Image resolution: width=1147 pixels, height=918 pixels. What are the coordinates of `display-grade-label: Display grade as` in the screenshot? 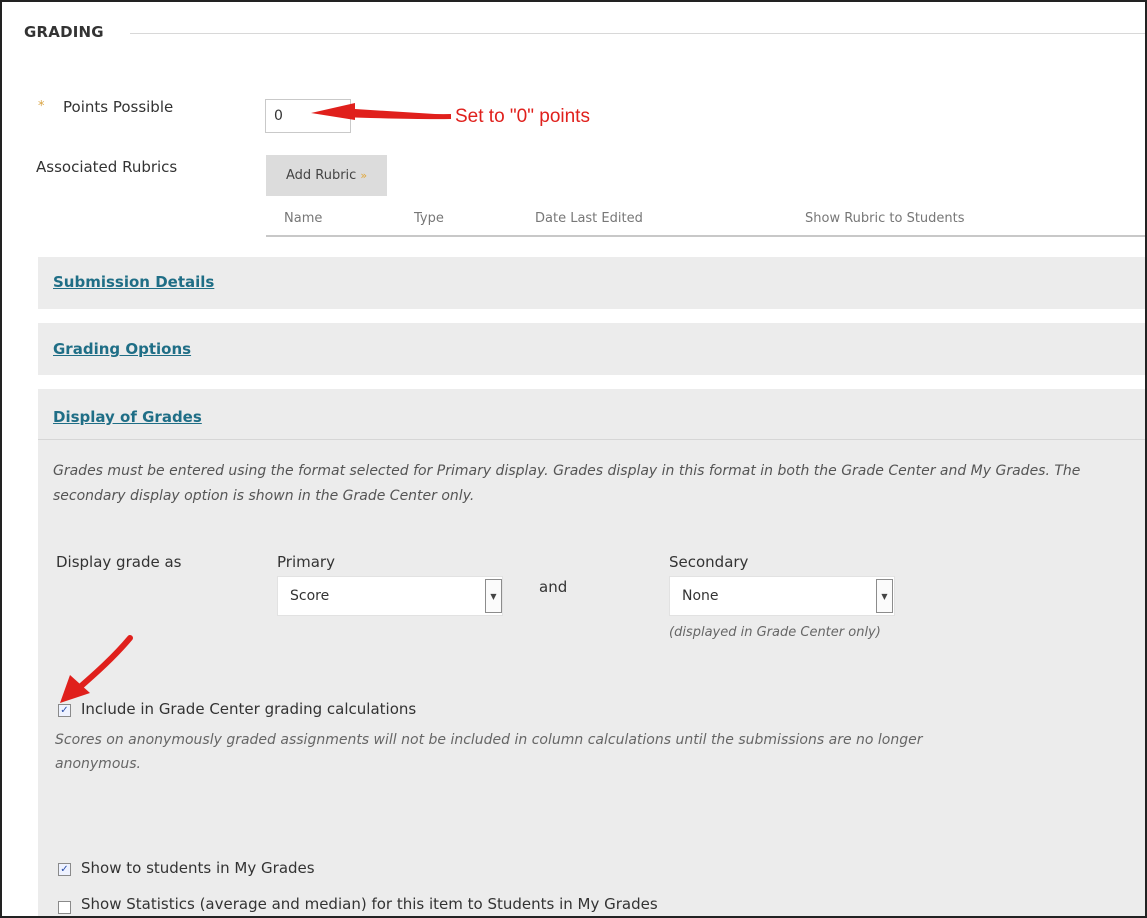 It's located at (119, 562).